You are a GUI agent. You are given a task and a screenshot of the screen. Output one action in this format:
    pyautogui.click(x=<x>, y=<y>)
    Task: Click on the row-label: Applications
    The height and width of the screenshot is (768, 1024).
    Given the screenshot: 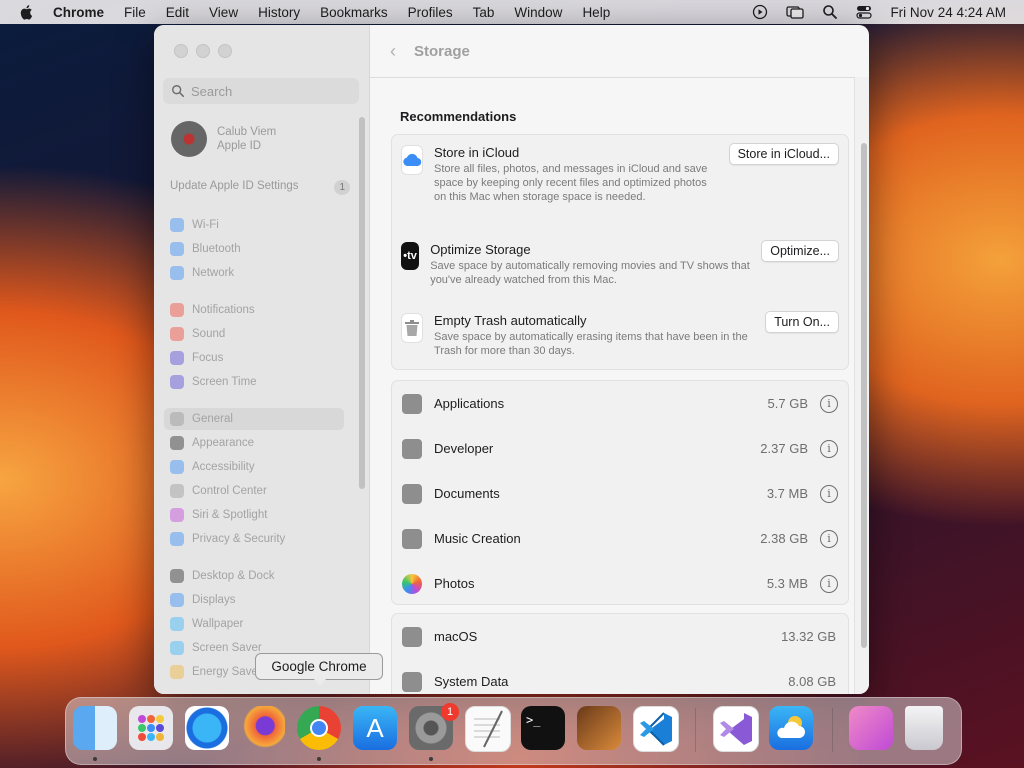 What is the action you would take?
    pyautogui.click(x=469, y=403)
    